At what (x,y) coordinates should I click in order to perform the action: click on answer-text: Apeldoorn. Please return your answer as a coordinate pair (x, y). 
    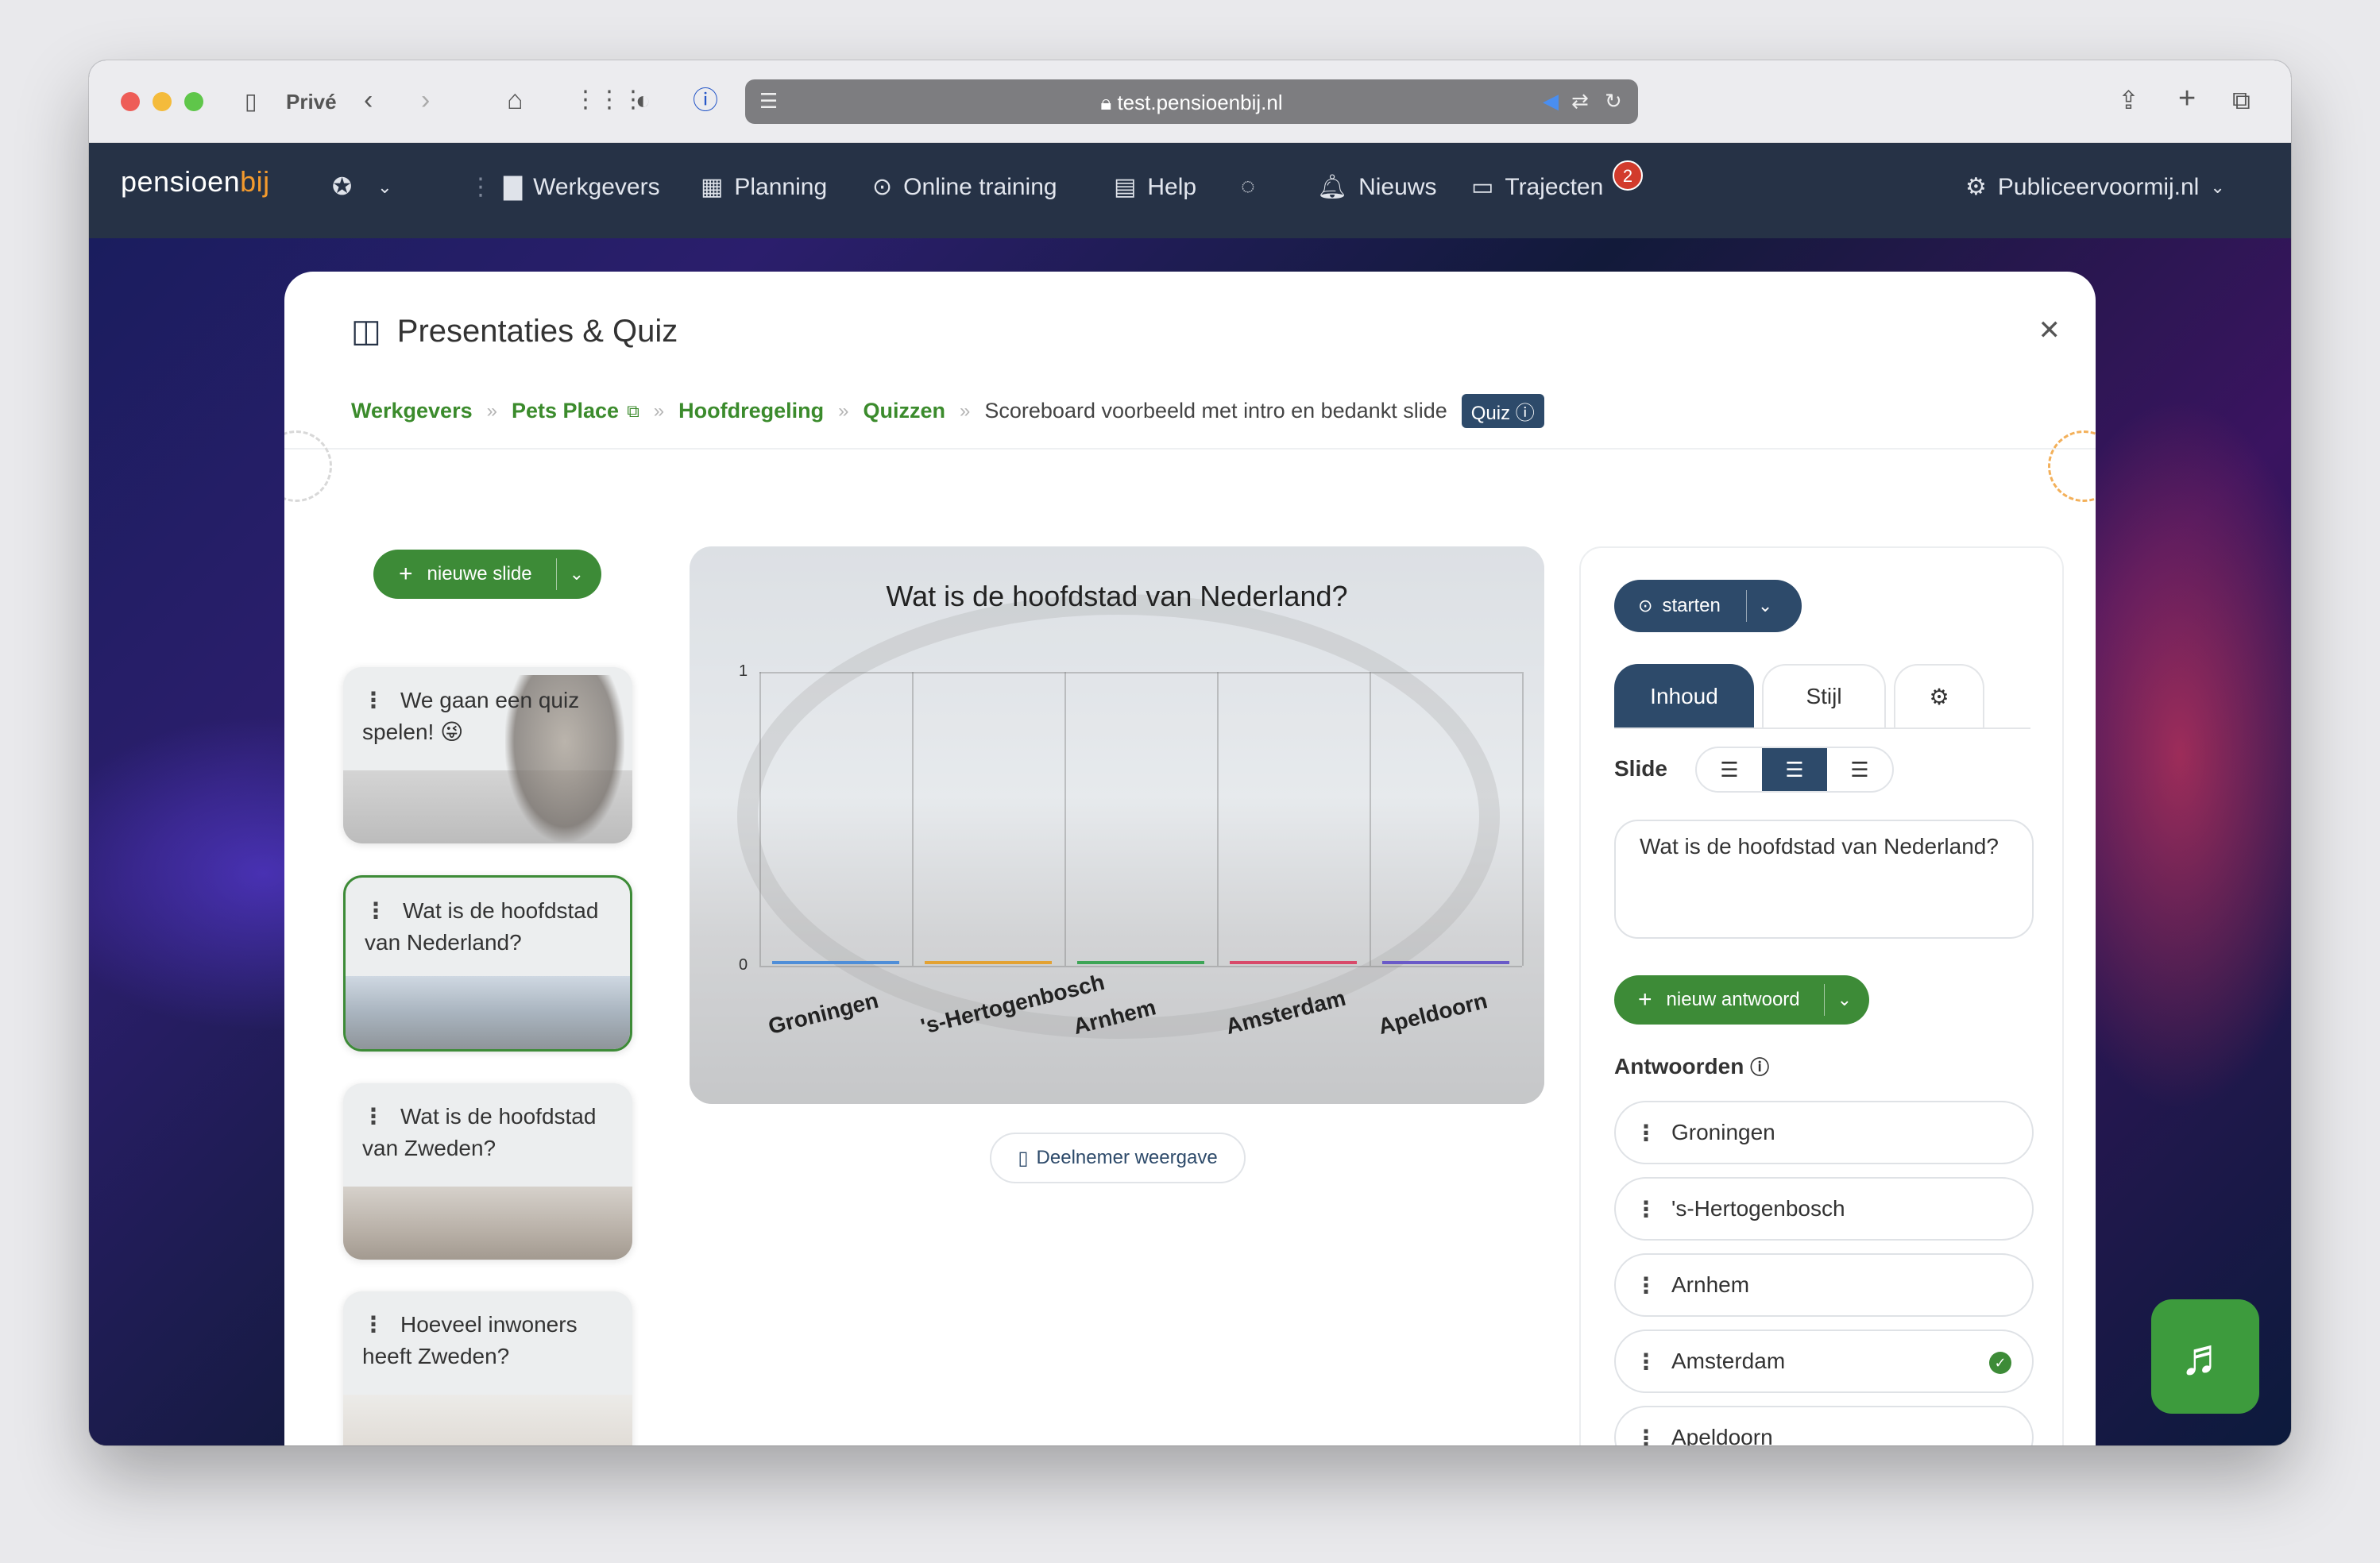
    Looking at the image, I should click on (1722, 1435).